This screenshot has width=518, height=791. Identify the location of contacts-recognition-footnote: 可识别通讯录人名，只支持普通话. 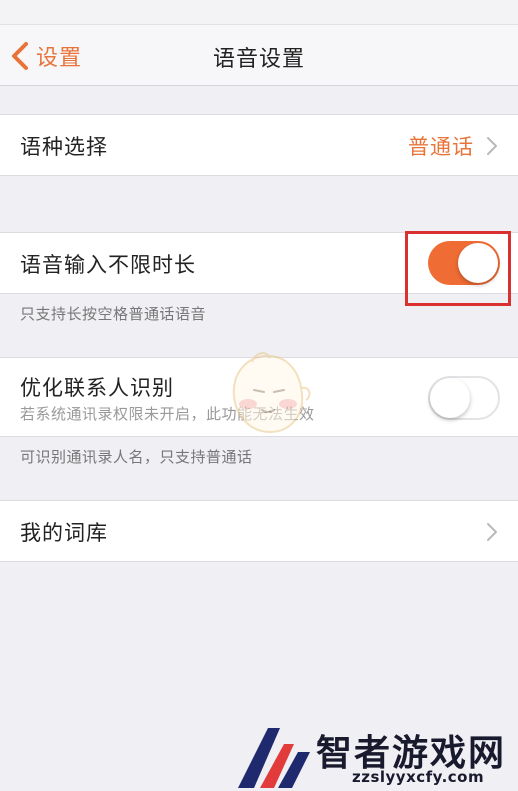
(136, 457).